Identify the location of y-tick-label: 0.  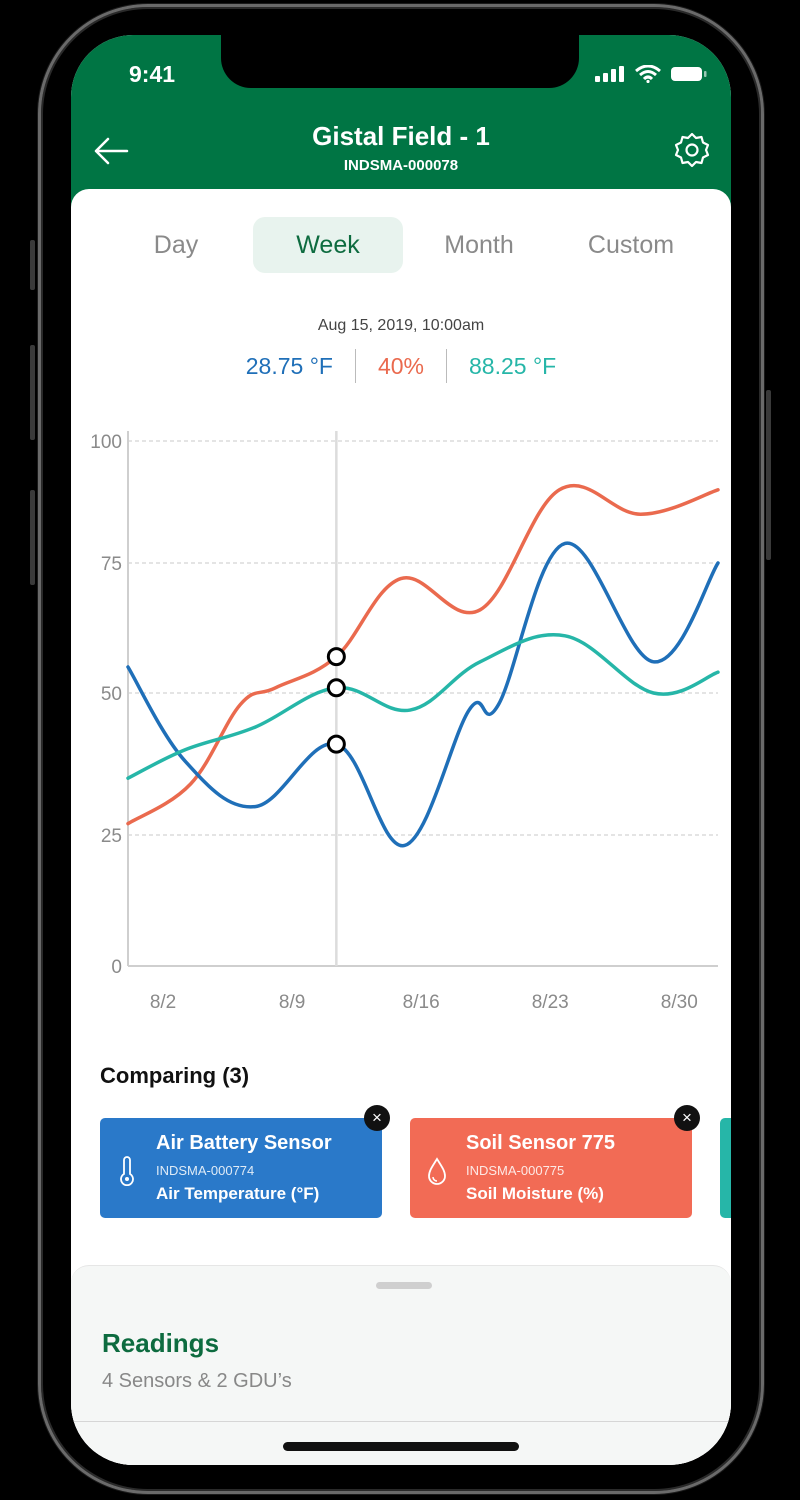
(116, 967).